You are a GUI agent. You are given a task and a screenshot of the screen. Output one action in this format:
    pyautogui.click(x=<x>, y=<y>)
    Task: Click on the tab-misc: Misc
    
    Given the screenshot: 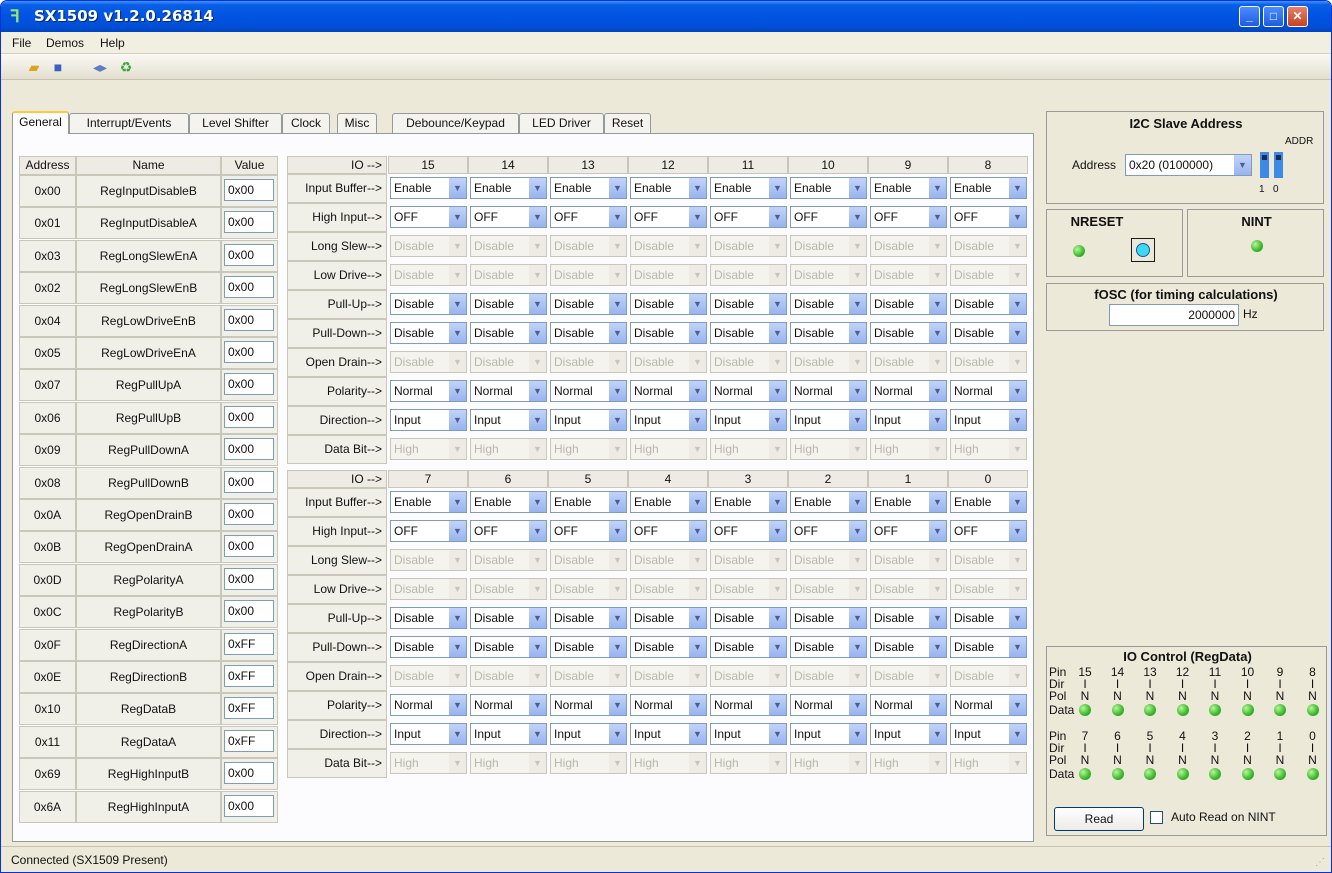 What is the action you would take?
    pyautogui.click(x=357, y=123)
    